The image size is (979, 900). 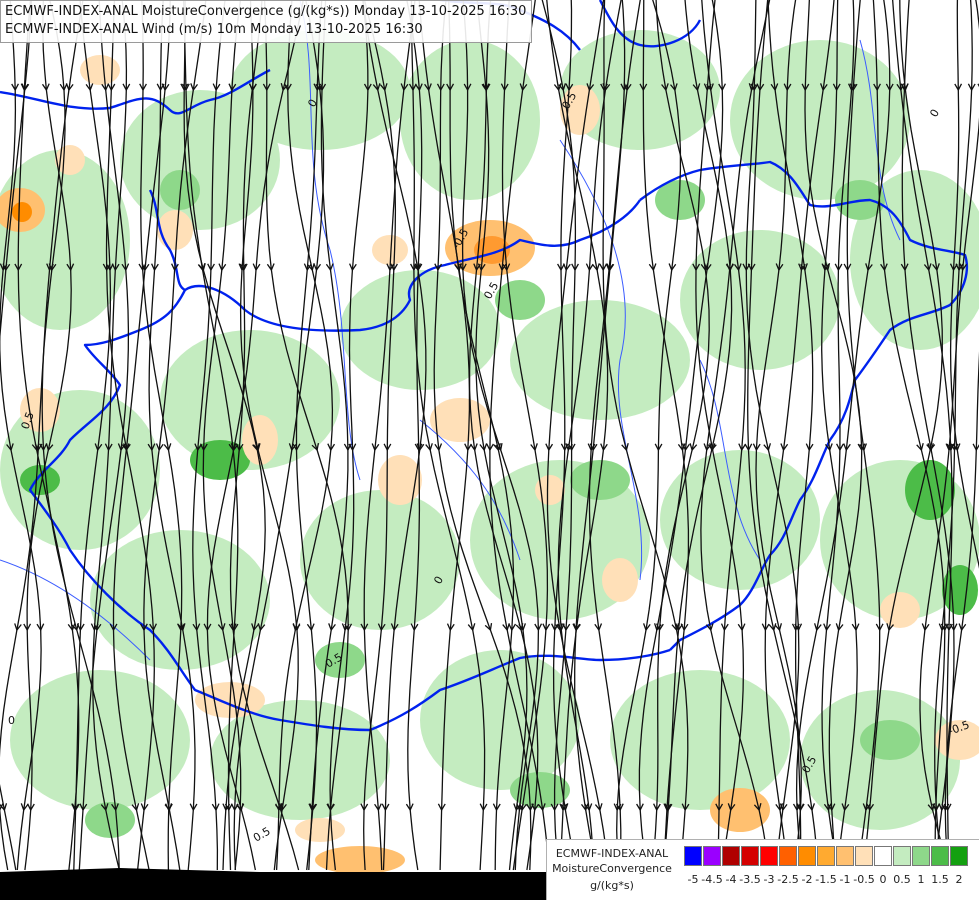 What do you see at coordinates (731, 879) in the screenshot?
I see `legend-tick-label: -4` at bounding box center [731, 879].